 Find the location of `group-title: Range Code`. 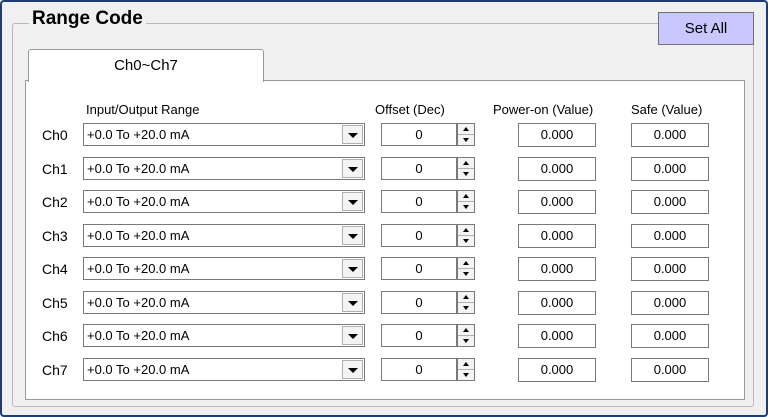

group-title: Range Code is located at coordinates (87, 19).